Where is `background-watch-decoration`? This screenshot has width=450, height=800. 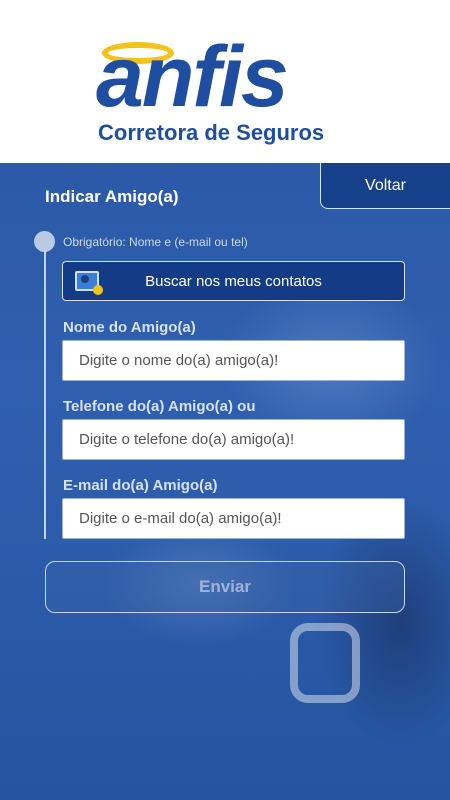
background-watch-decoration is located at coordinates (325, 663).